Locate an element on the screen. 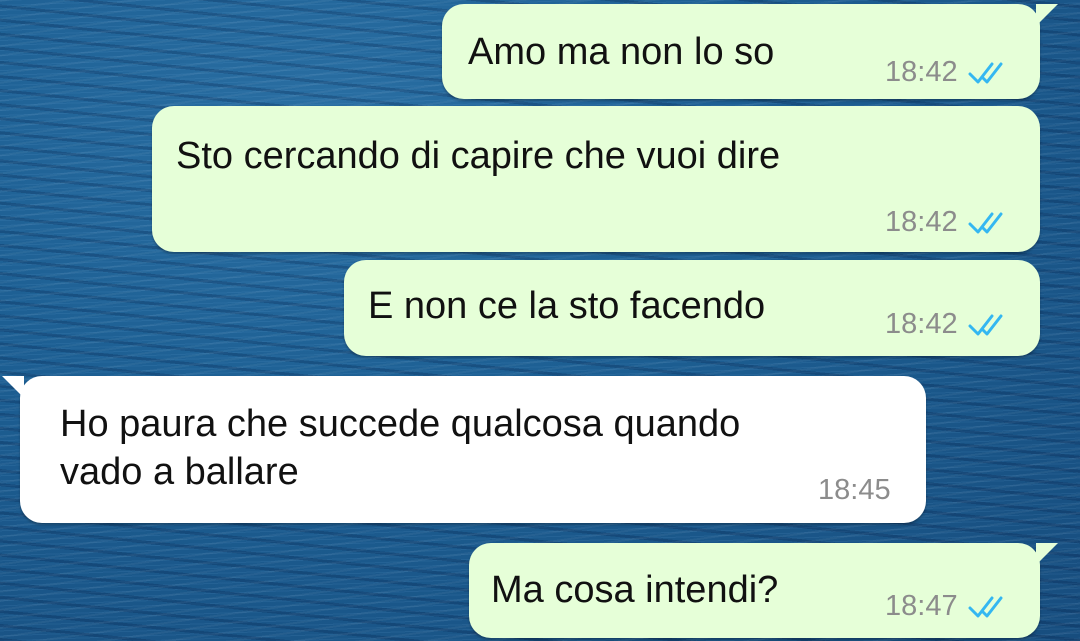 This screenshot has width=1080, height=641. outgoing-message-bubble: Amo ma non lo so 18:42 is located at coordinates (750, 51).